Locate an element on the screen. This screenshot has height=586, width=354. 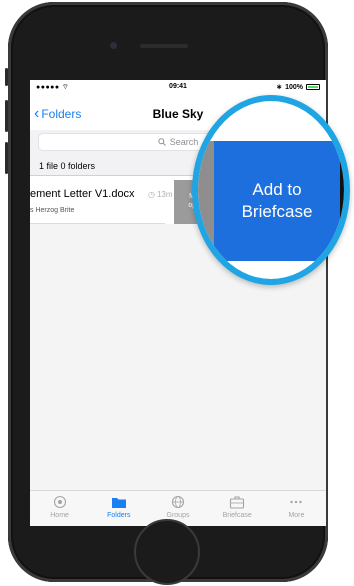
magnified-area: Add to Briefcase is located at coordinates (271, 190).